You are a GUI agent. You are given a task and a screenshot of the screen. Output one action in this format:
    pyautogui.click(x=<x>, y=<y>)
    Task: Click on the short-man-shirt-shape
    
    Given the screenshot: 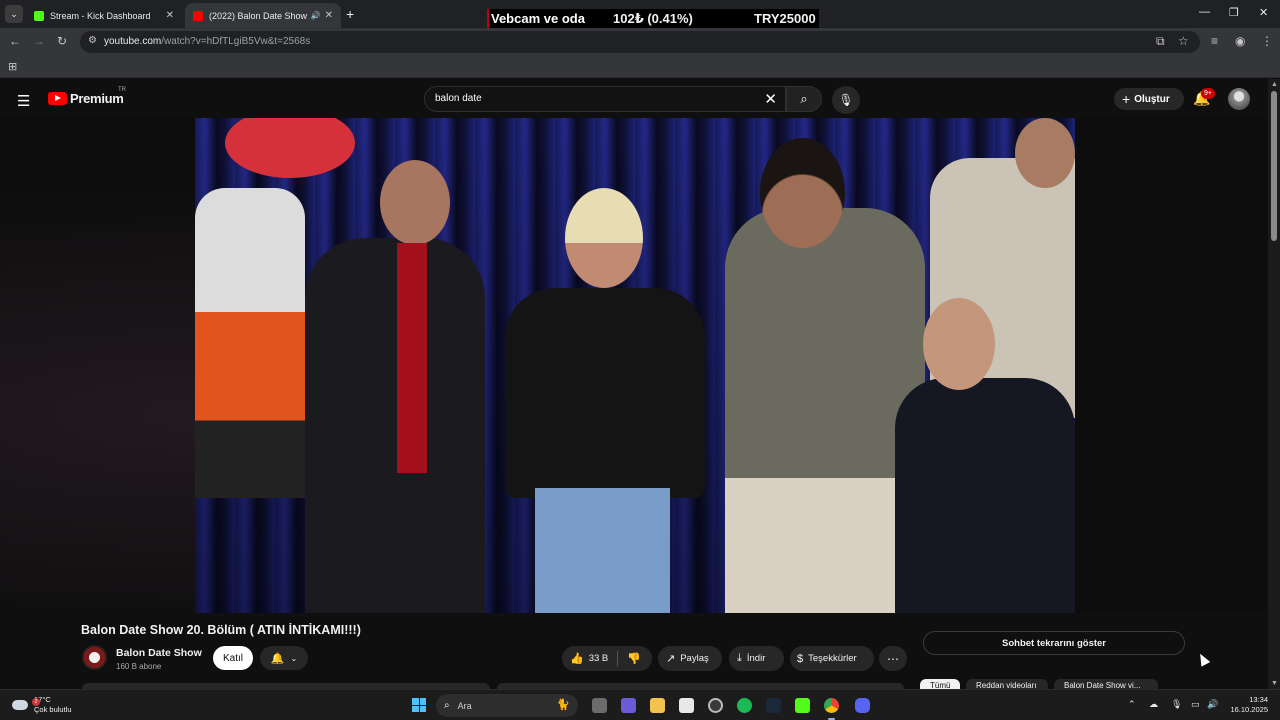 What is the action you would take?
    pyautogui.click(x=985, y=495)
    